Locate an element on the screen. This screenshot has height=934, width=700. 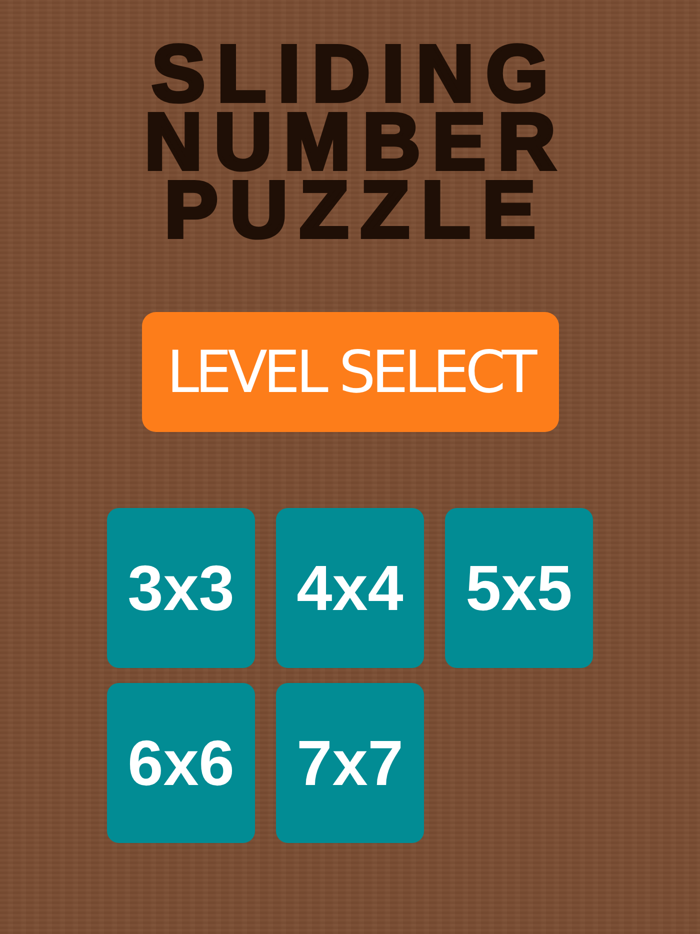
level-tile: 4x4 is located at coordinates (350, 588).